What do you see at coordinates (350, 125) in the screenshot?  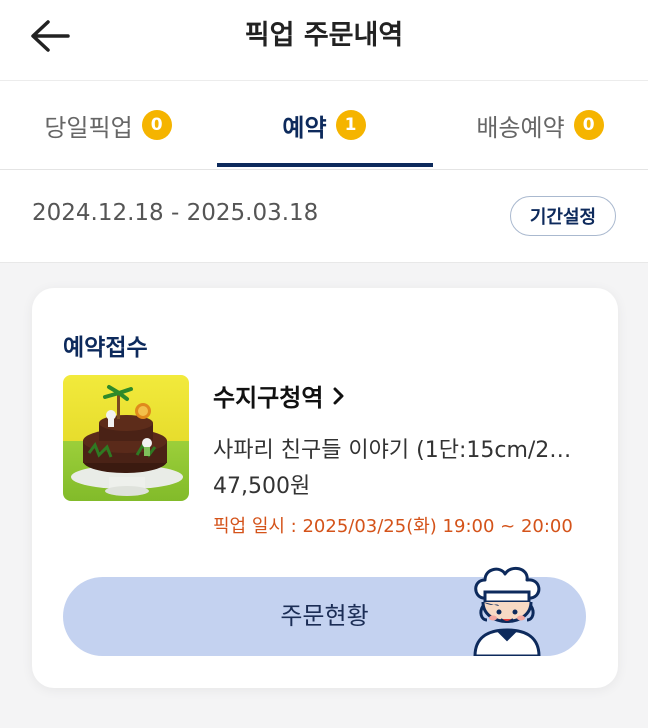 I see `tab-count-badge: 1` at bounding box center [350, 125].